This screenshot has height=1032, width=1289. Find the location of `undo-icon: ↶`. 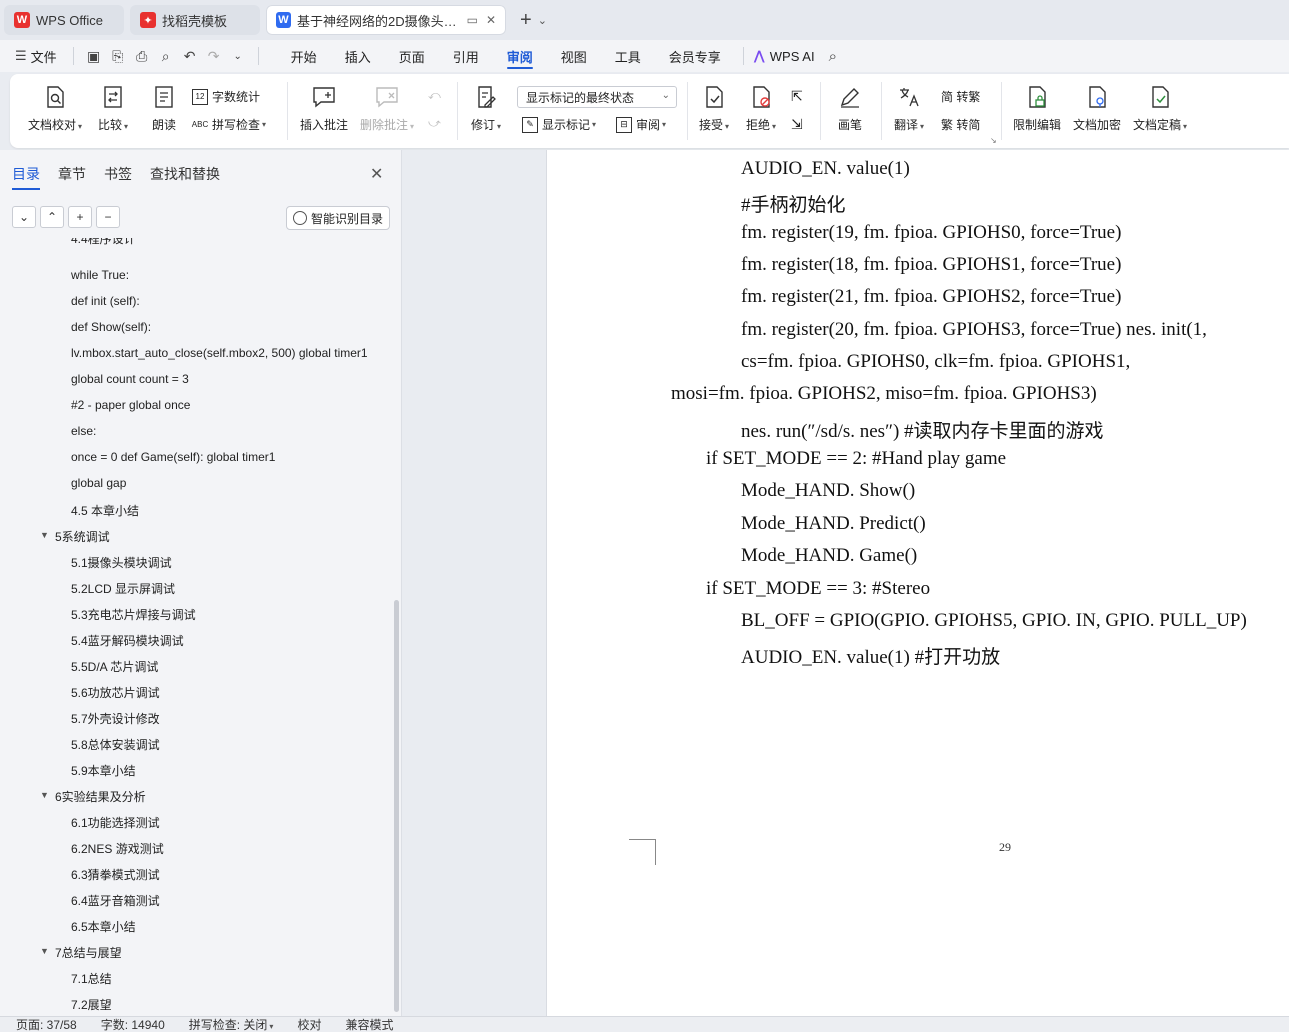

undo-icon: ↶ is located at coordinates (190, 56).